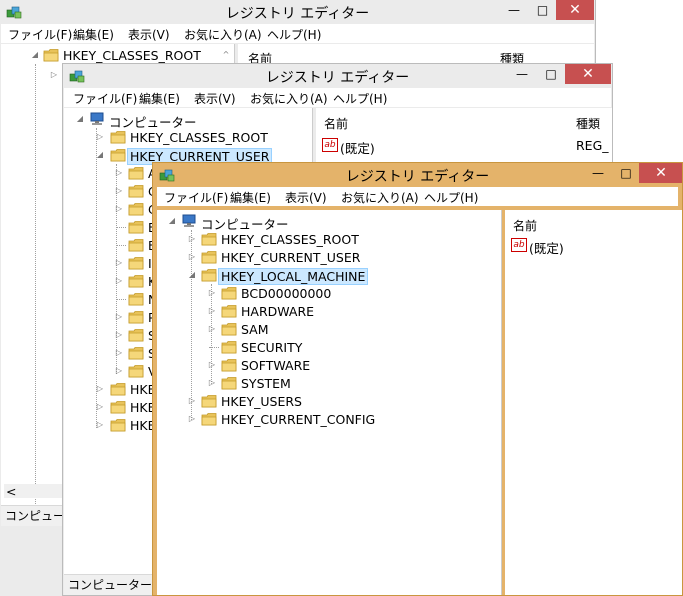 This screenshot has height=596, width=683. What do you see at coordinates (327, 401) in the screenshot?
I see `tree-item-hkey: ▷ HKEY_USERS` at bounding box center [327, 401].